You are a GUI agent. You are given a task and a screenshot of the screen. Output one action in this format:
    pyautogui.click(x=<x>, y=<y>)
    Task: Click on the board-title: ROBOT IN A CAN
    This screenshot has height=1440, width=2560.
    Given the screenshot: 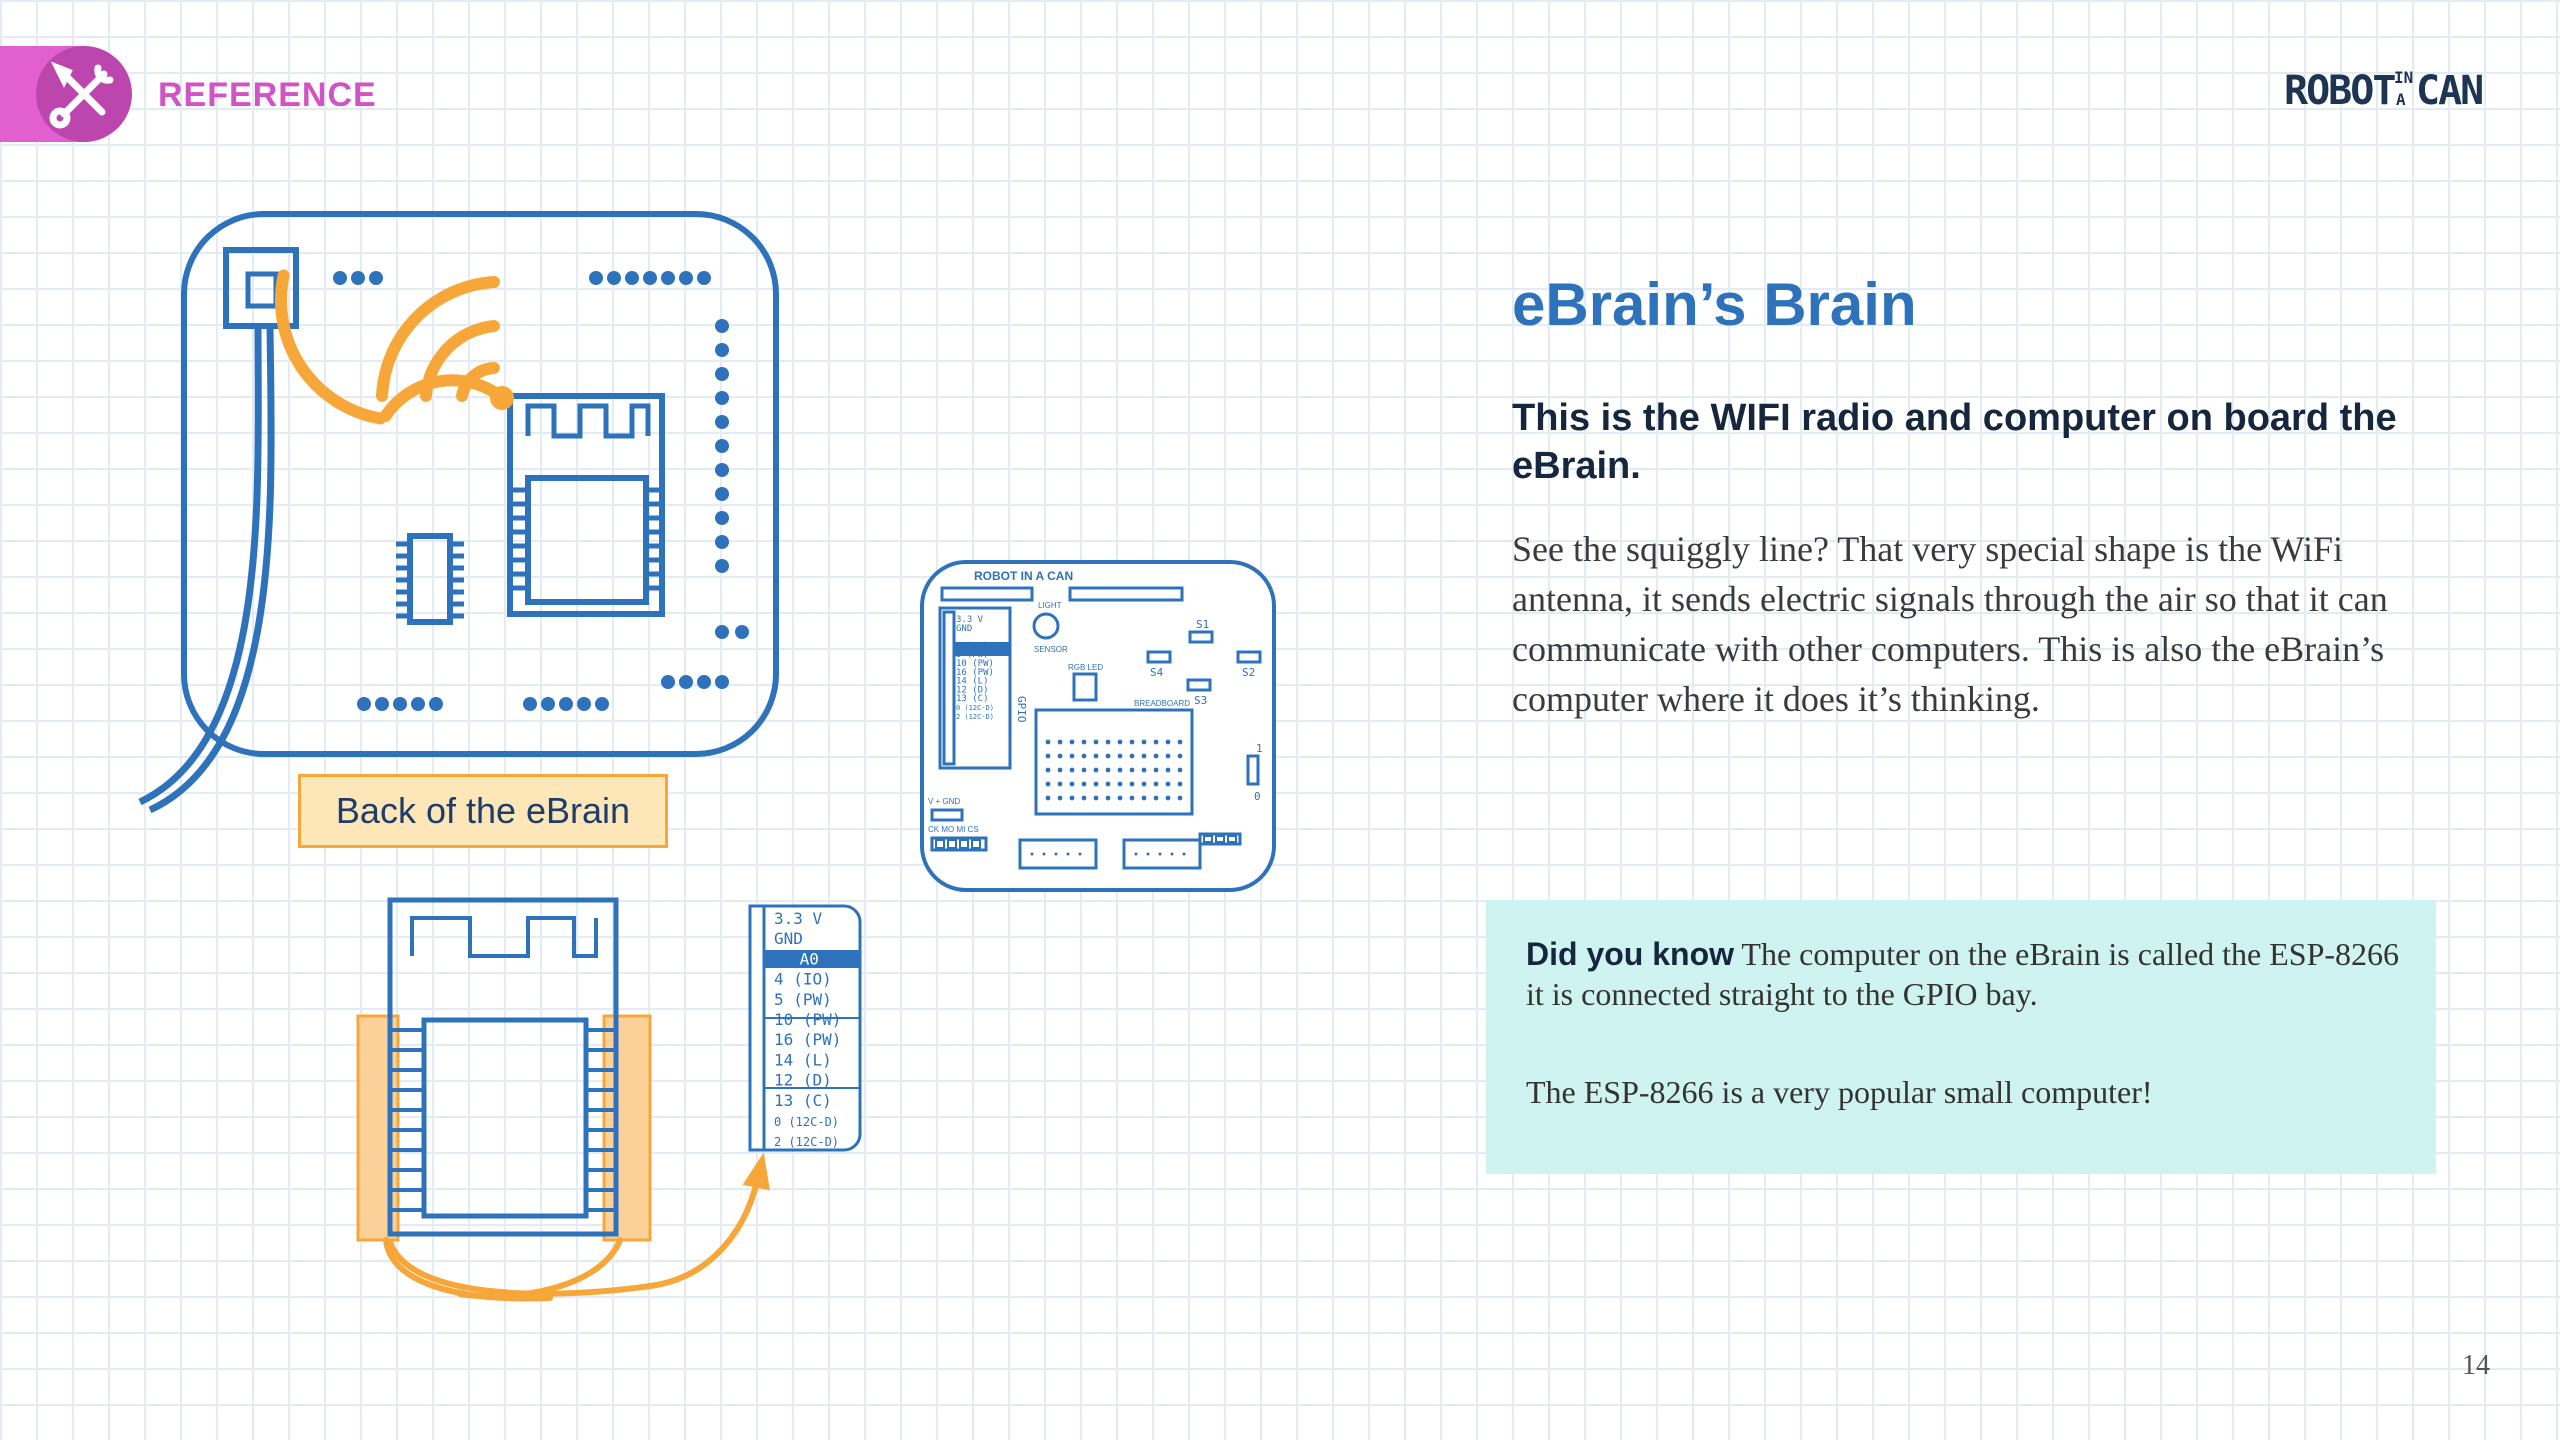 What is the action you would take?
    pyautogui.click(x=1023, y=576)
    